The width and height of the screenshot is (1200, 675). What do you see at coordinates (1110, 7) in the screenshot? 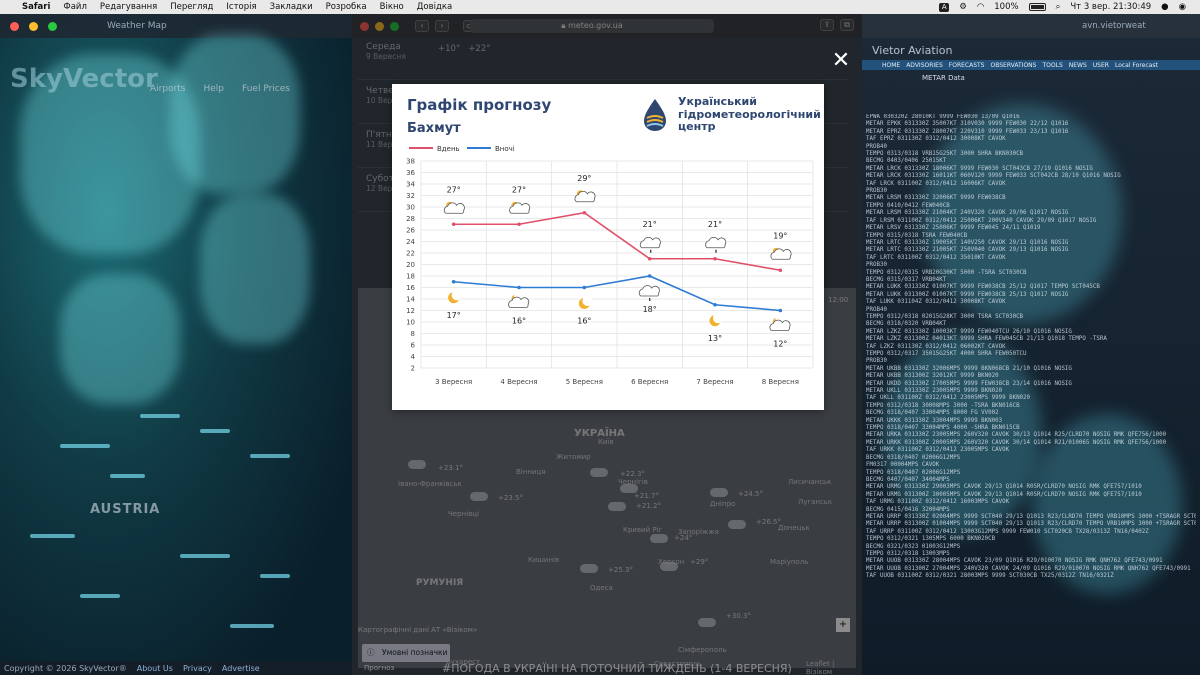
I see `clock: Чт 3 вер. 21:30:49` at bounding box center [1110, 7].